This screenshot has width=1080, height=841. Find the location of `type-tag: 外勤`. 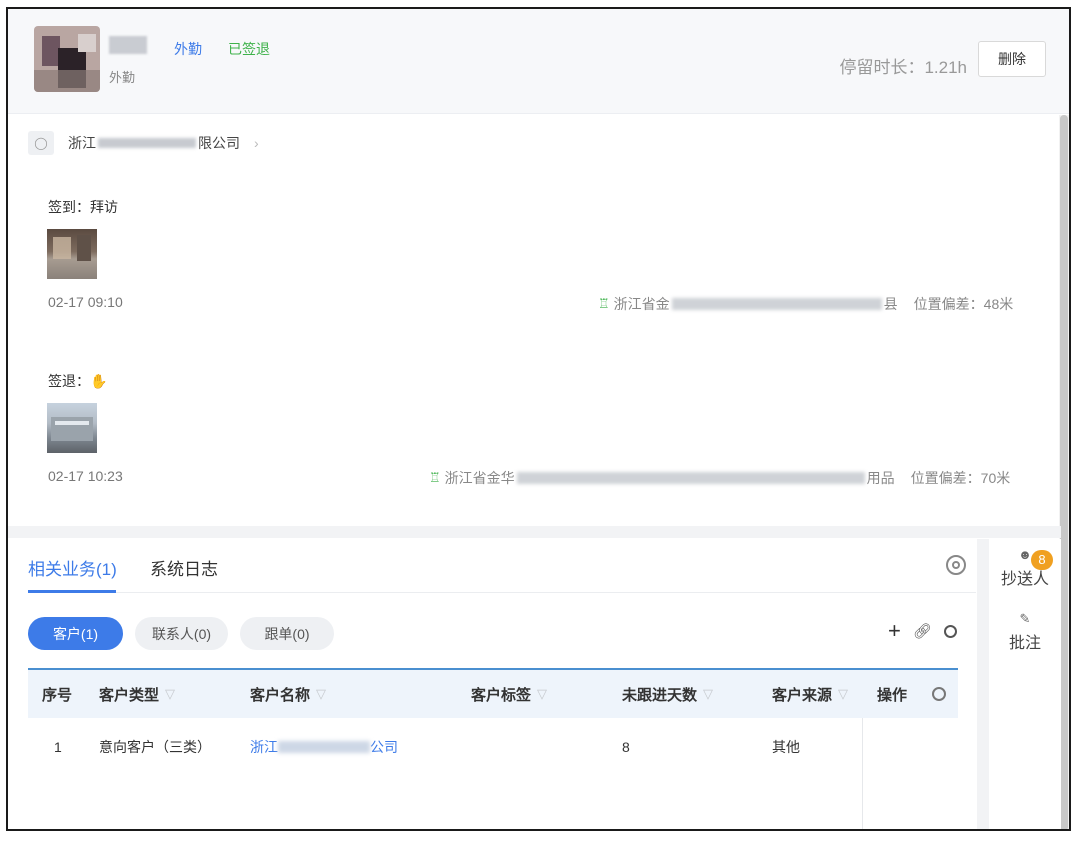

type-tag: 外勤 is located at coordinates (188, 49).